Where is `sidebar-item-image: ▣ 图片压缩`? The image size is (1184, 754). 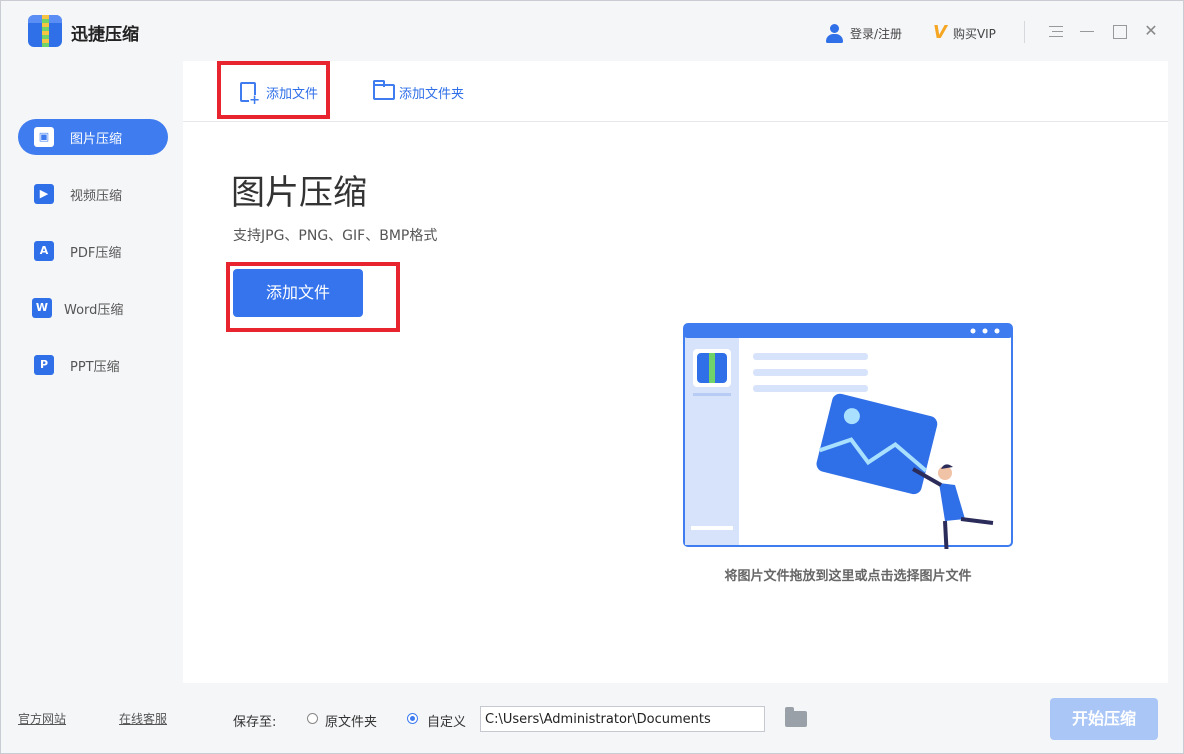
sidebar-item-image: ▣ 图片压缩 is located at coordinates (93, 137).